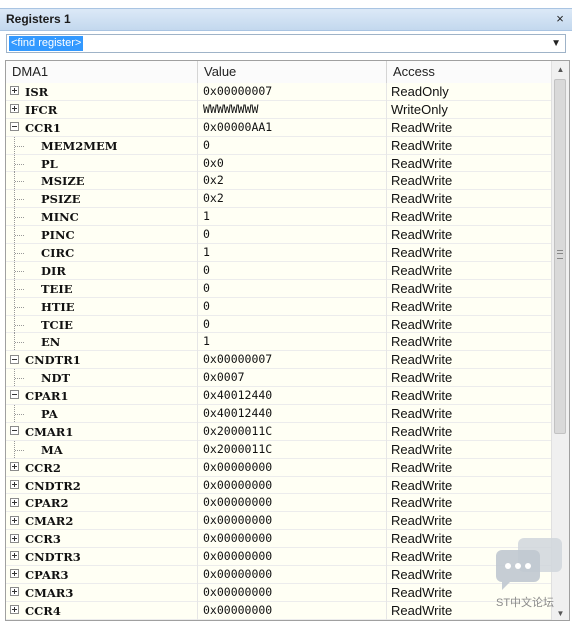 This screenshot has width=572, height=621. Describe the element at coordinates (224, 377) in the screenshot. I see `row-value-cell: 0x0007` at that location.